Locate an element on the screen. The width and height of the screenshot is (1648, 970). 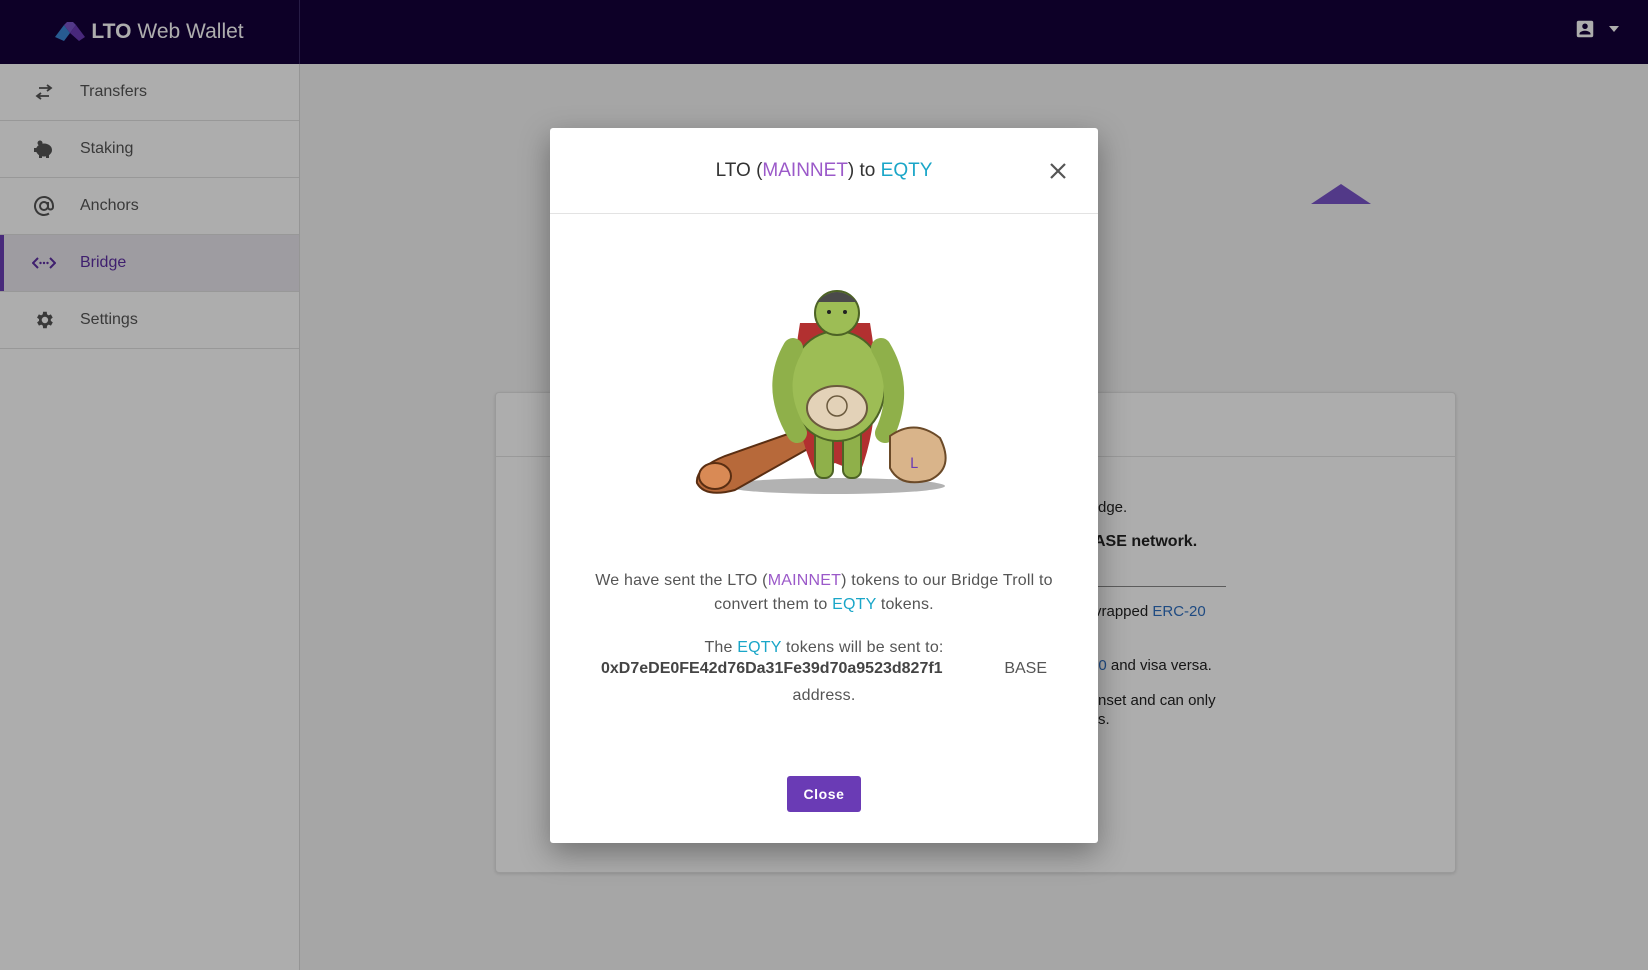
title-target: EQTY is located at coordinates (906, 170).